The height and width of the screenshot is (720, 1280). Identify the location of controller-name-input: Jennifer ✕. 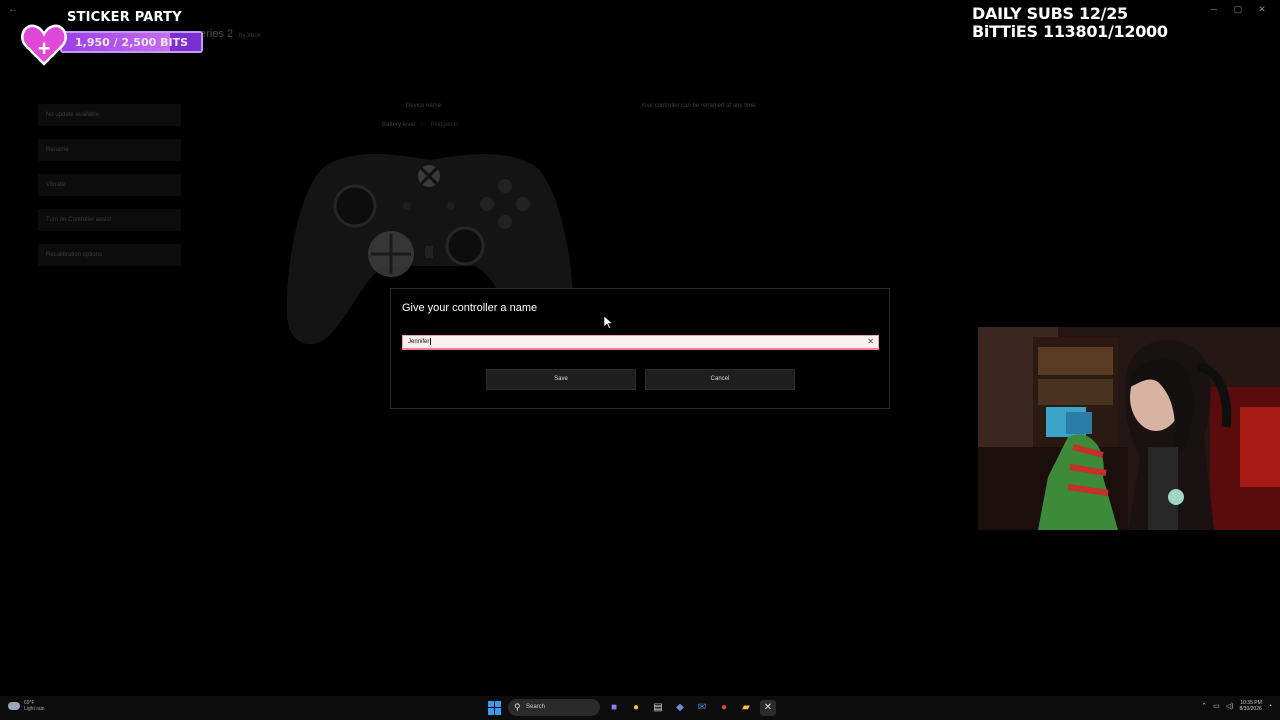
(640, 342).